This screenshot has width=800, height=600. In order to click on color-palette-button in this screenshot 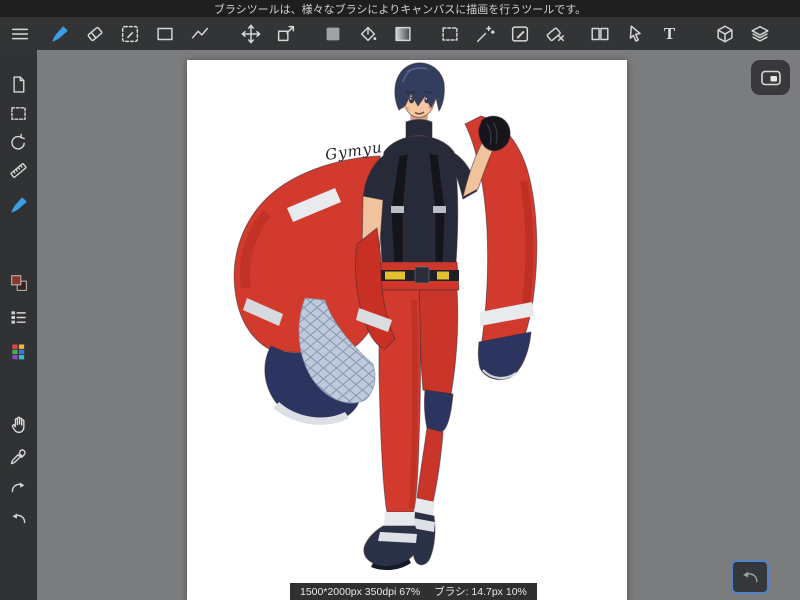, I will do `click(19, 351)`.